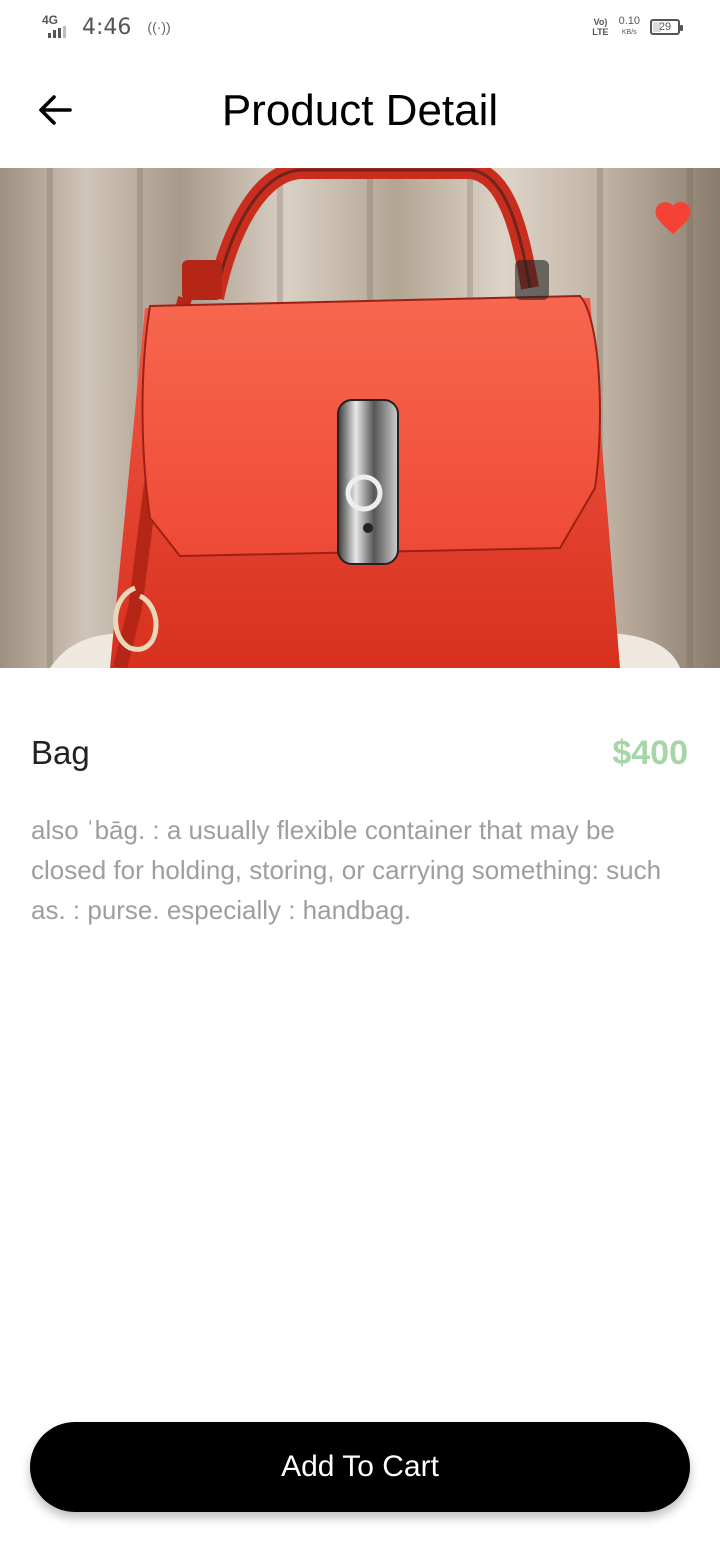 This screenshot has width=720, height=1544. I want to click on favorite-button, so click(673, 216).